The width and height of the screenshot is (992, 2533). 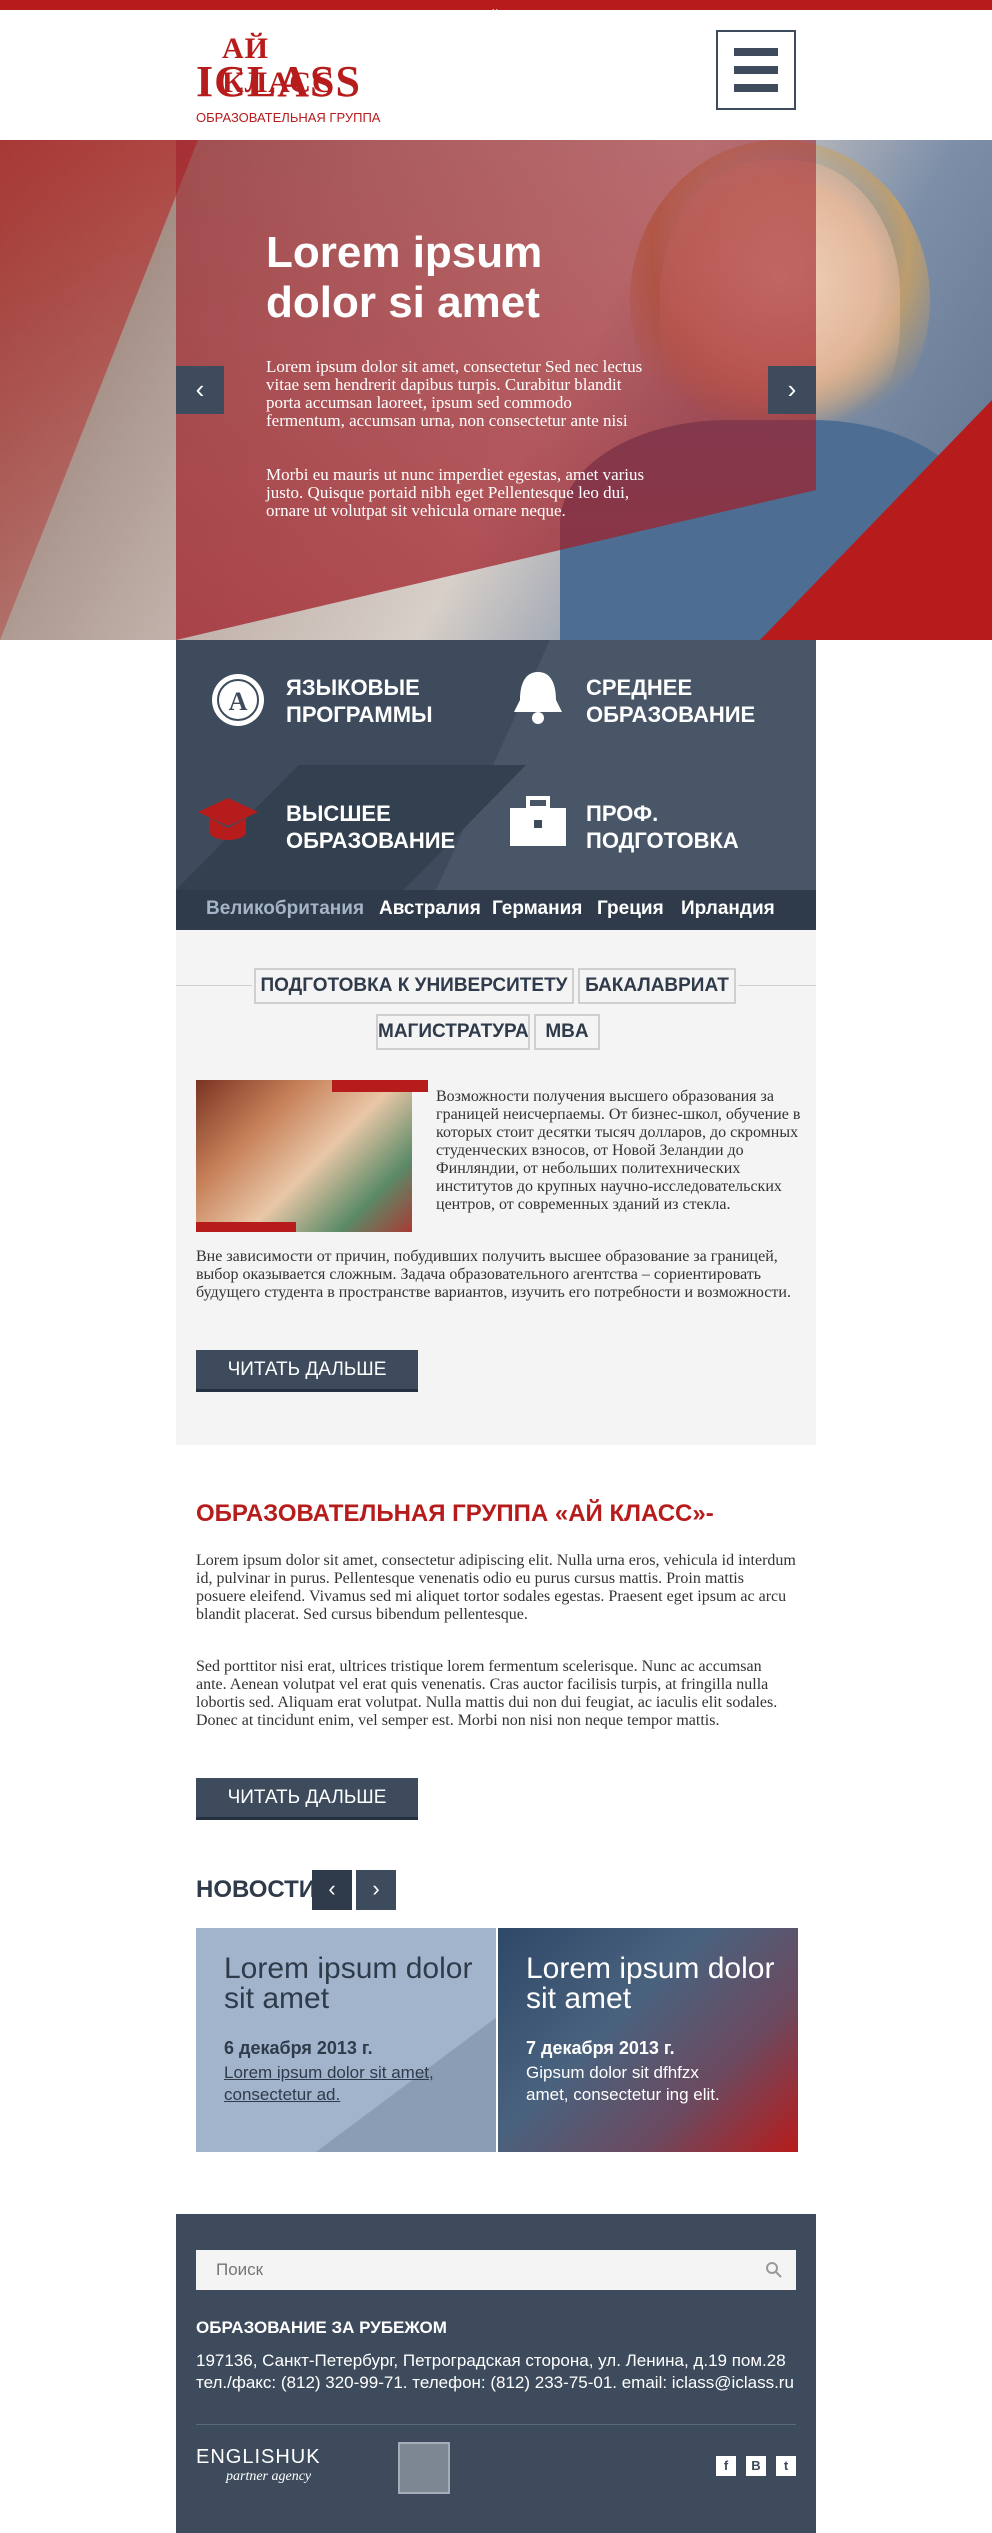 I want to click on svg-text: А, so click(x=238, y=701).